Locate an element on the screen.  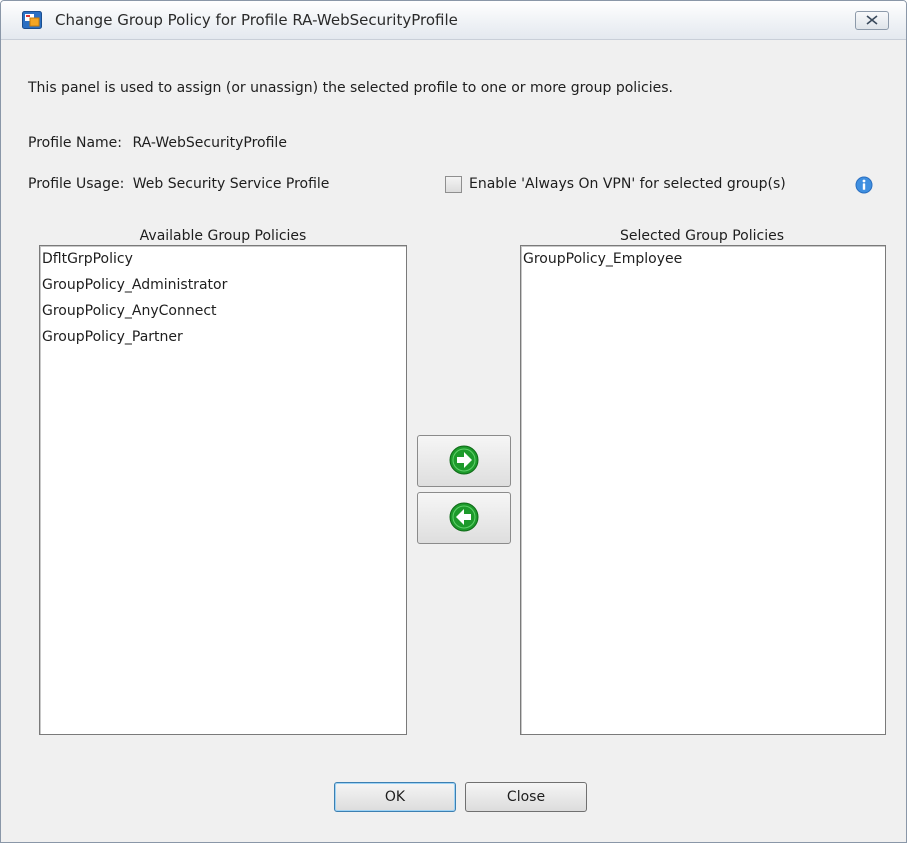
add-to-selected-button is located at coordinates (464, 461).